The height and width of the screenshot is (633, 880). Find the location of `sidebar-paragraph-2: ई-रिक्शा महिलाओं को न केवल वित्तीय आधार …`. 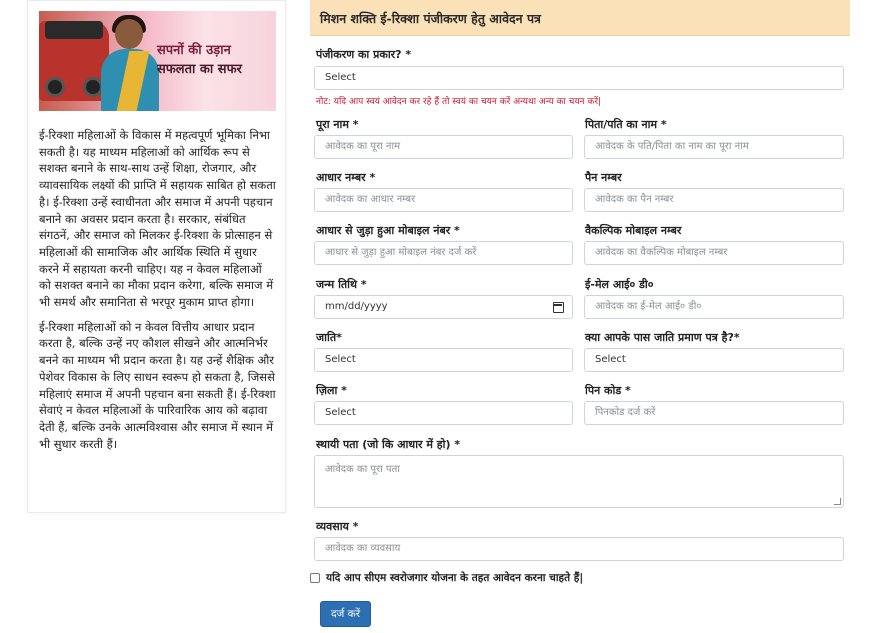

sidebar-paragraph-2: ई-रिक्शा महिलाओं को न केवल वित्तीय आधार … is located at coordinates (157, 385).